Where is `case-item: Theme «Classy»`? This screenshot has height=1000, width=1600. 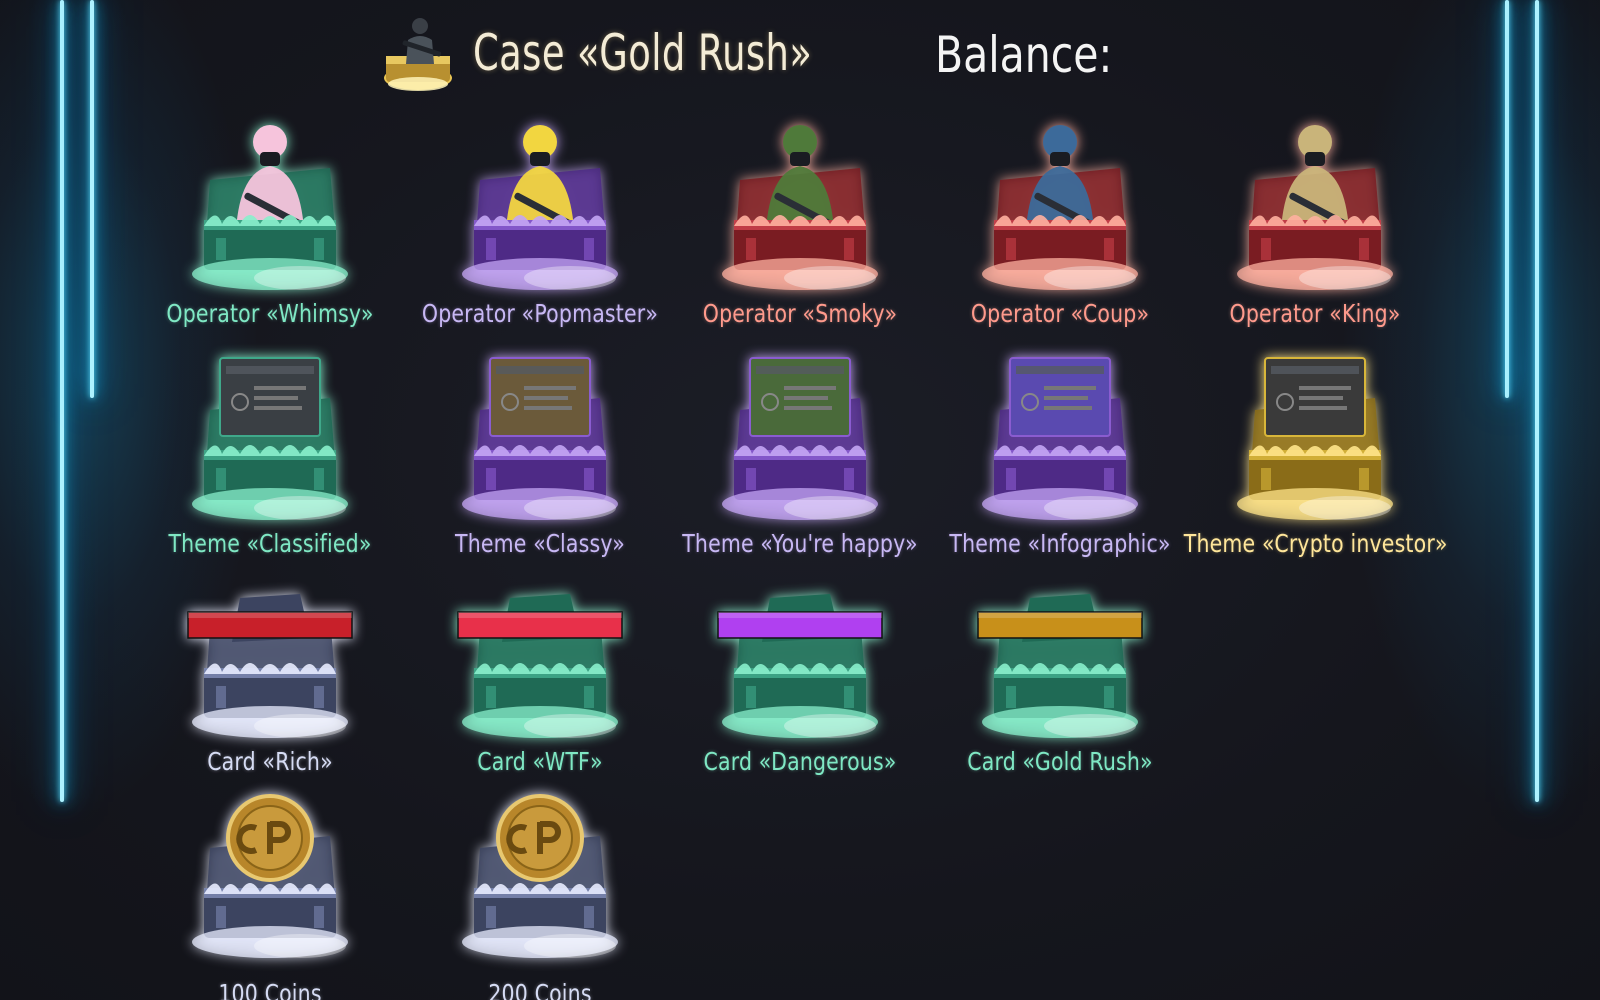
case-item: Theme «Classy» is located at coordinates (540, 455).